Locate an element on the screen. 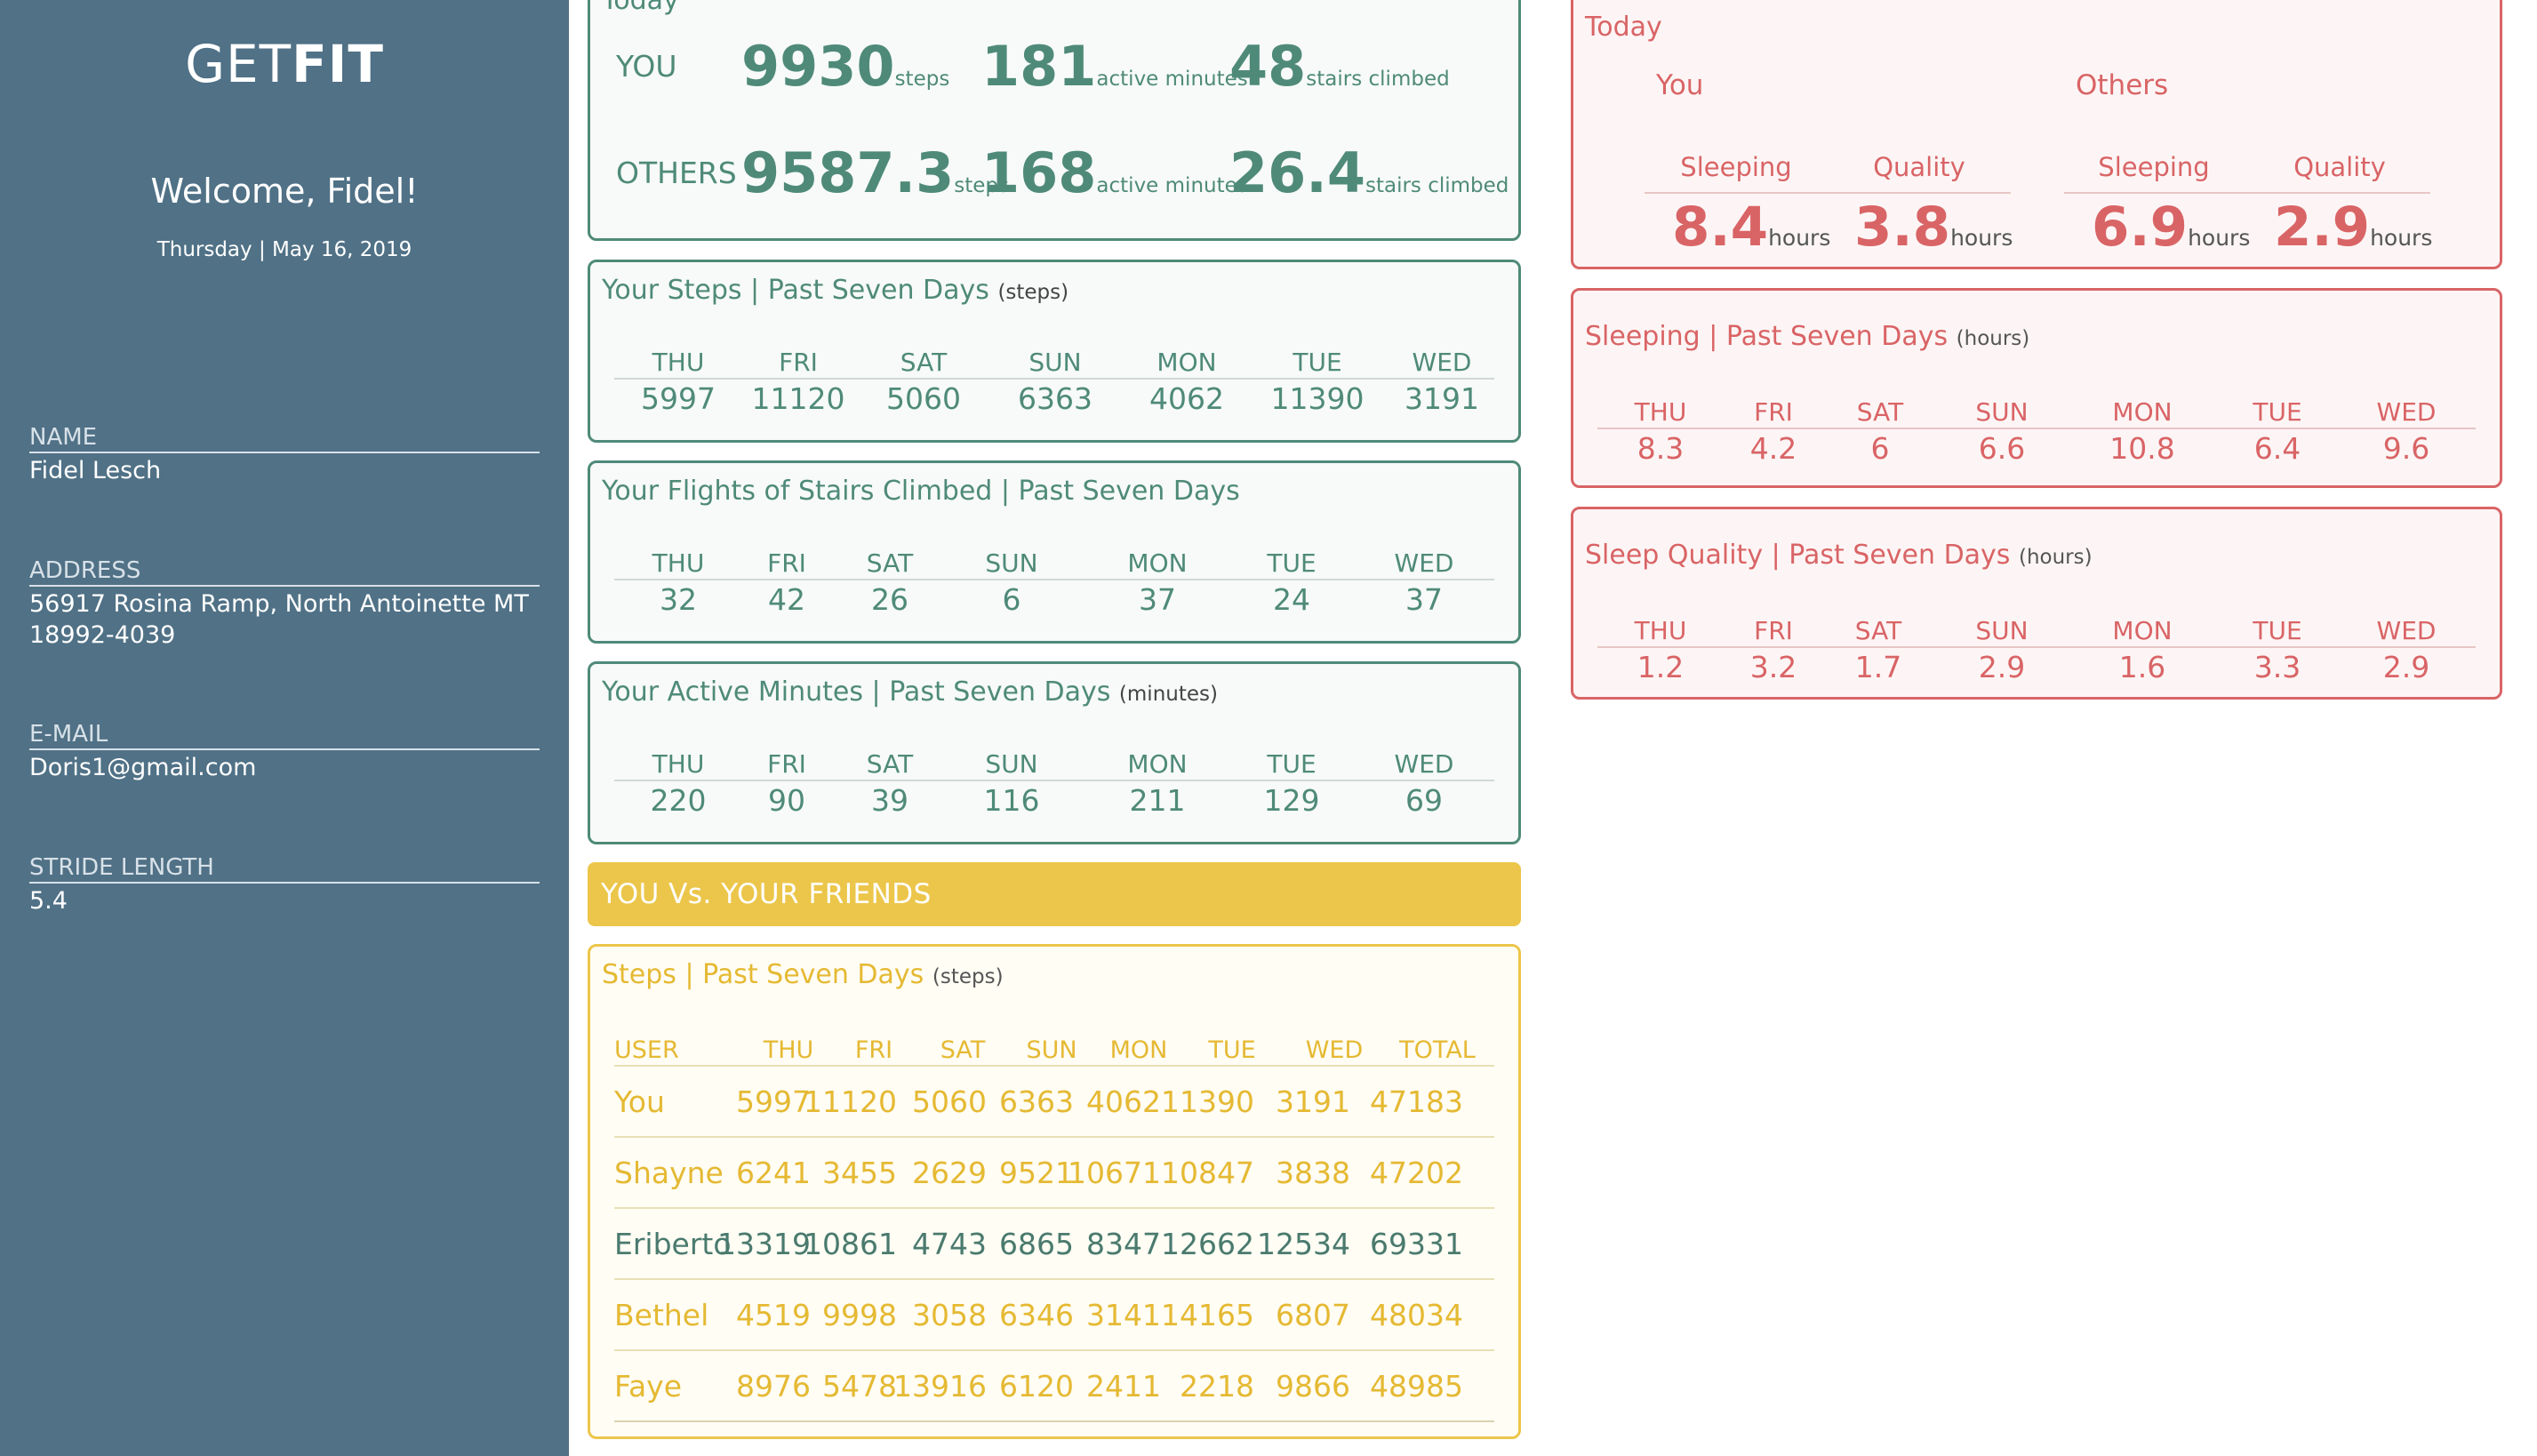 The image size is (2537, 1456). day-value-row: 5997 11120 5060 6363 4062 11390 3191 is located at coordinates (1054, 398).